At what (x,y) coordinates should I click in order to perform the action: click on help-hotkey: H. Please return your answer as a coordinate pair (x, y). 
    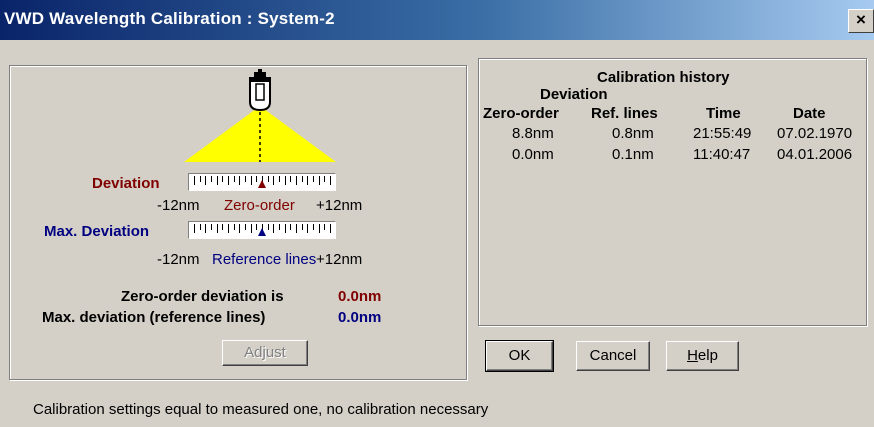
    Looking at the image, I should click on (692, 355).